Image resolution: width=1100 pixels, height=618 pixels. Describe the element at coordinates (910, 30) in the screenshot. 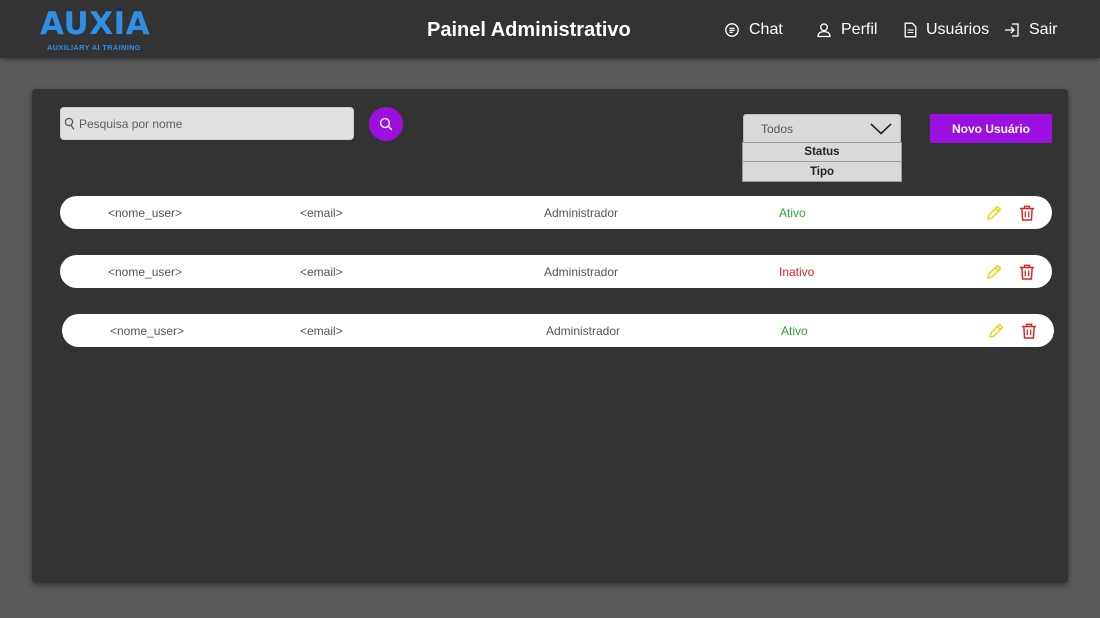

I see `document-icon` at that location.